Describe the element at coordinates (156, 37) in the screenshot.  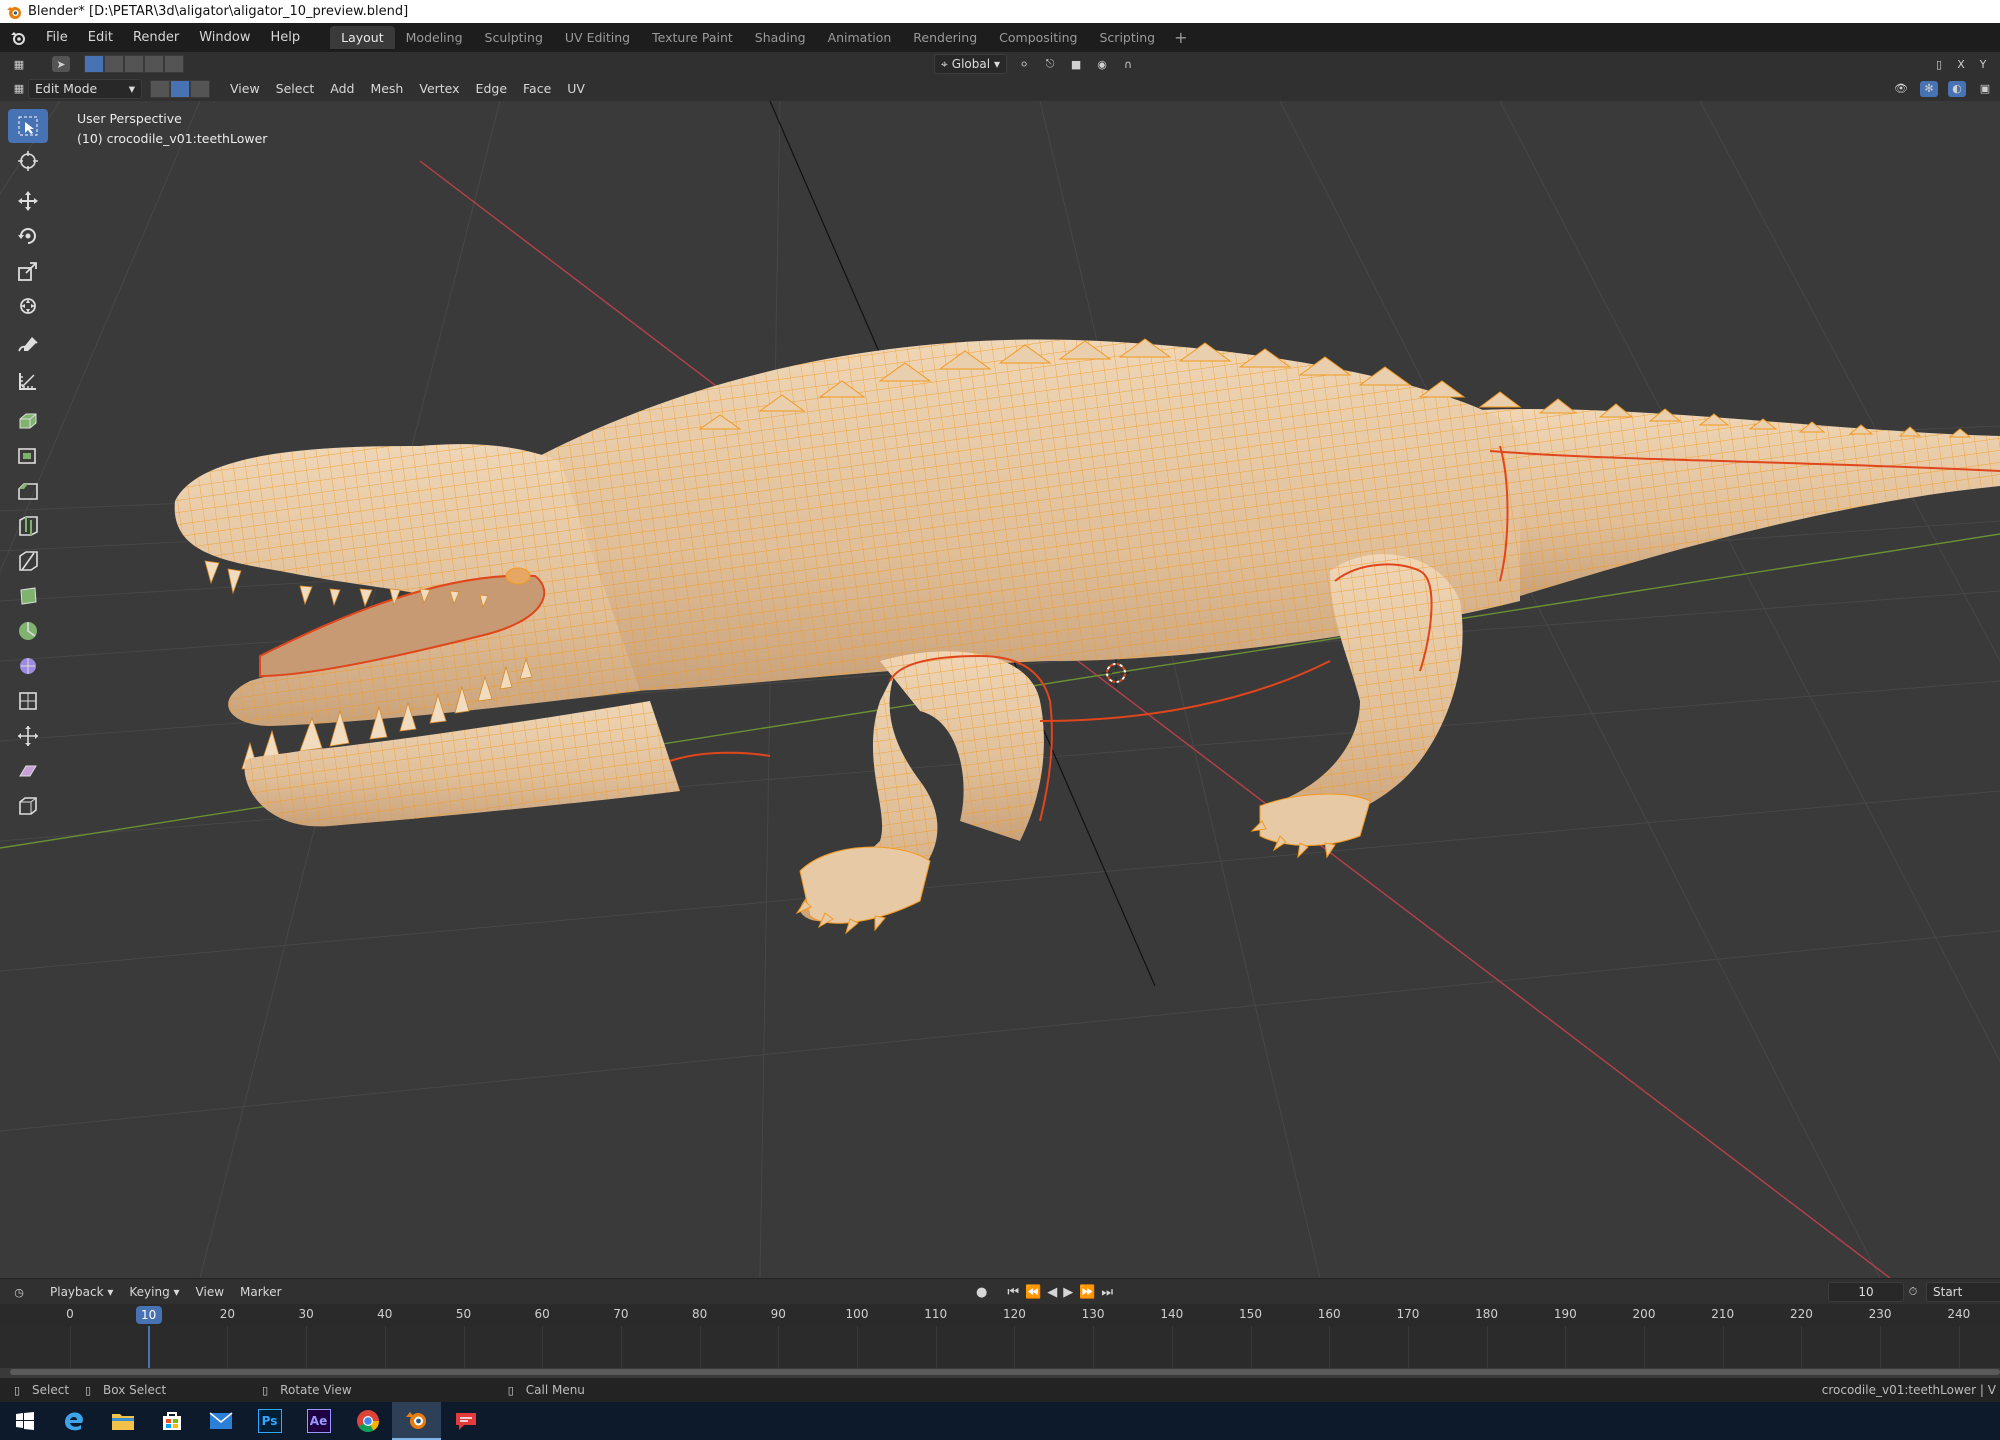
I see `menu-render: Render` at that location.